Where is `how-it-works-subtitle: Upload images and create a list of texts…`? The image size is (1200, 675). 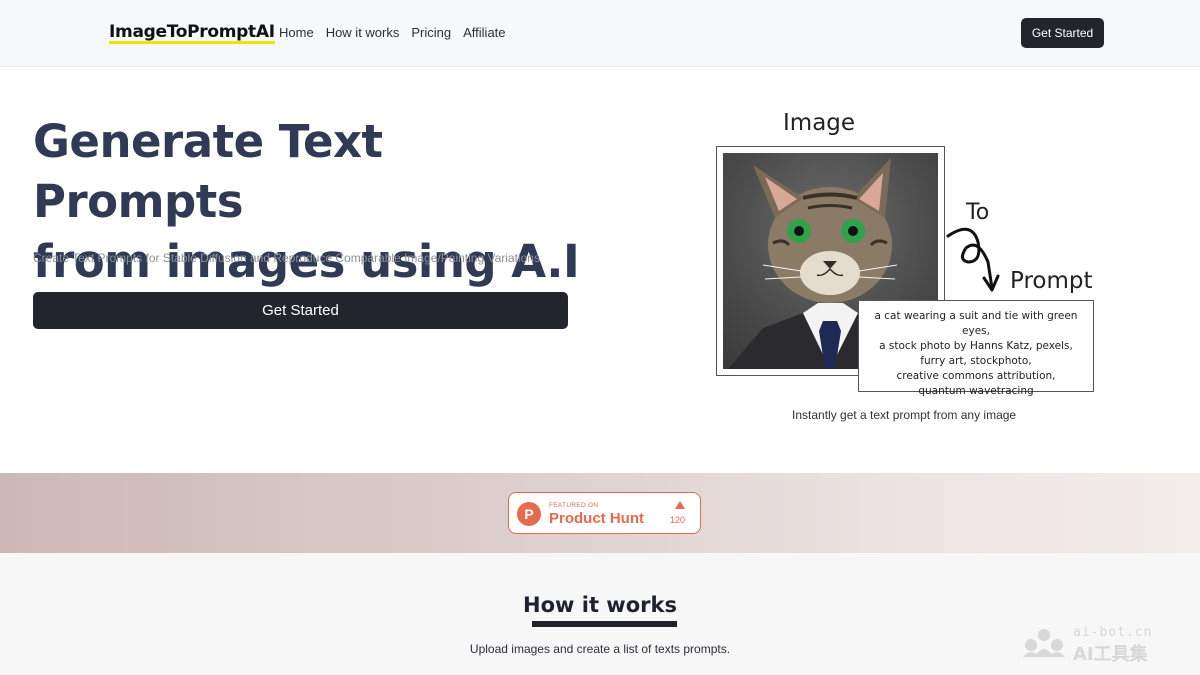 how-it-works-subtitle: Upload images and create a list of texts… is located at coordinates (600, 649).